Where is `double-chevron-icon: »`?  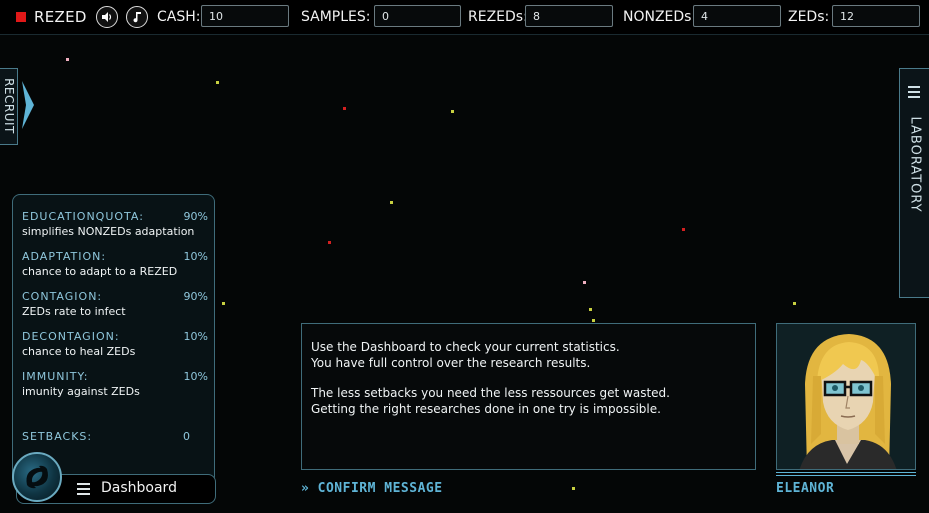 double-chevron-icon: » is located at coordinates (305, 488).